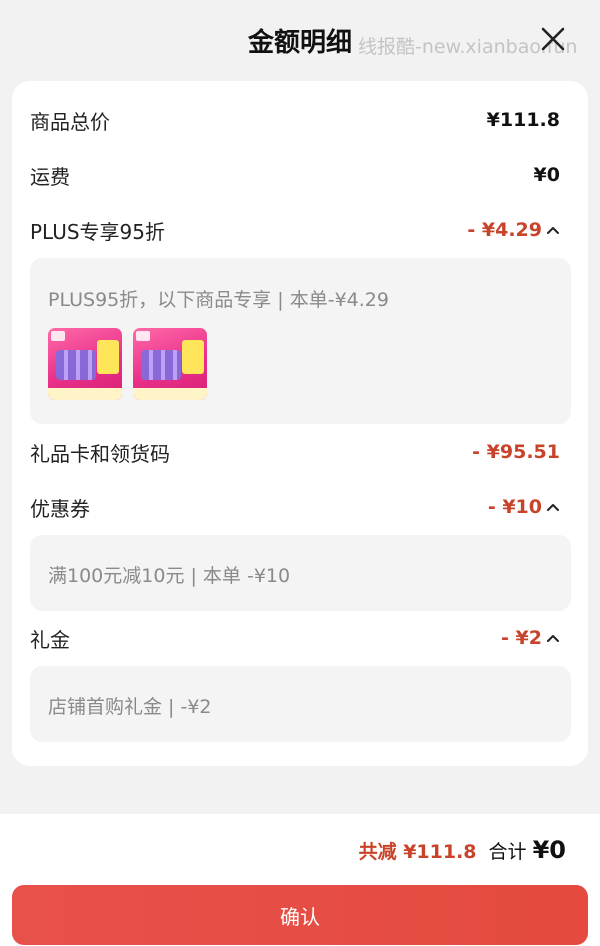 This screenshot has width=600, height=946. I want to click on shipping-amount: ¥0, so click(546, 175).